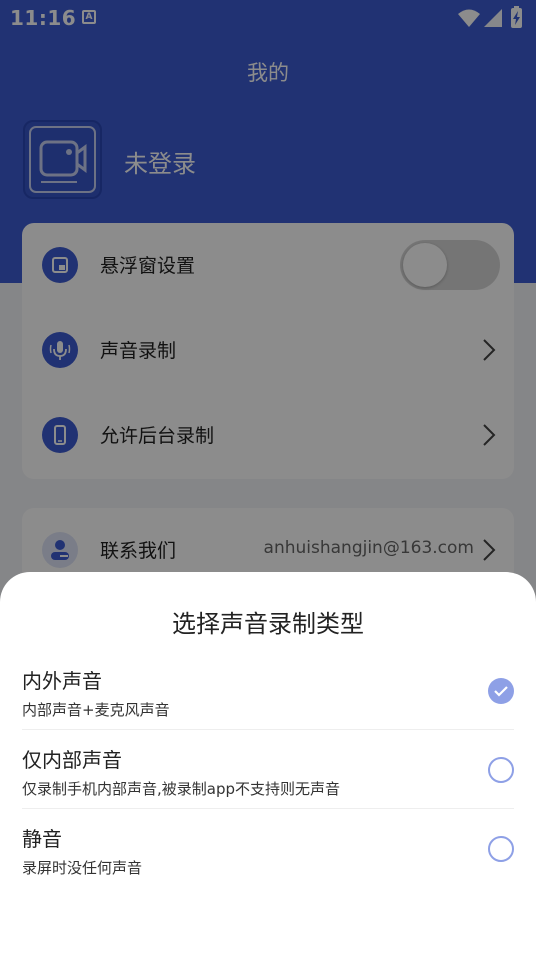  I want to click on option-title: 内外声音, so click(62, 681).